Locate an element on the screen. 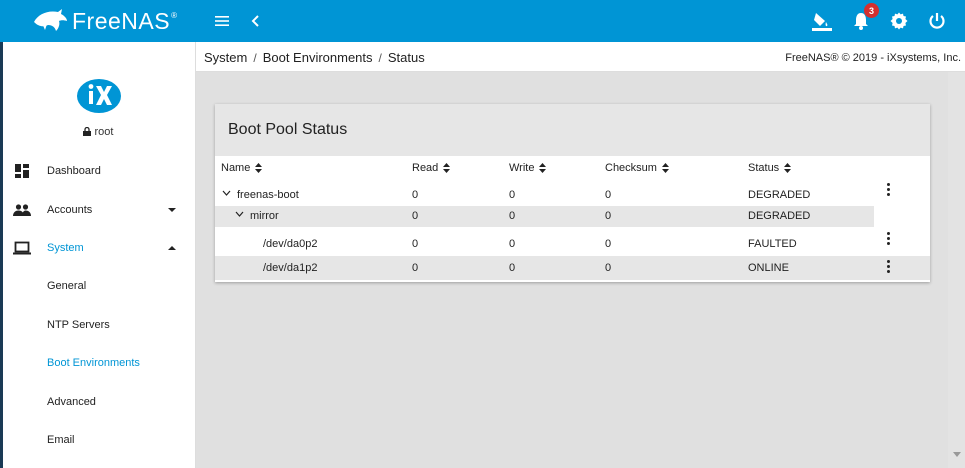 The height and width of the screenshot is (468, 965). logo-text: FreeNAS is located at coordinates (121, 20).